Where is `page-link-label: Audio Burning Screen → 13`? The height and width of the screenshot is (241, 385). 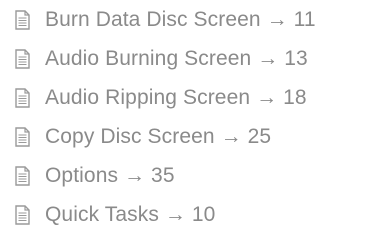 page-link-label: Audio Burning Screen → 13 is located at coordinates (176, 58).